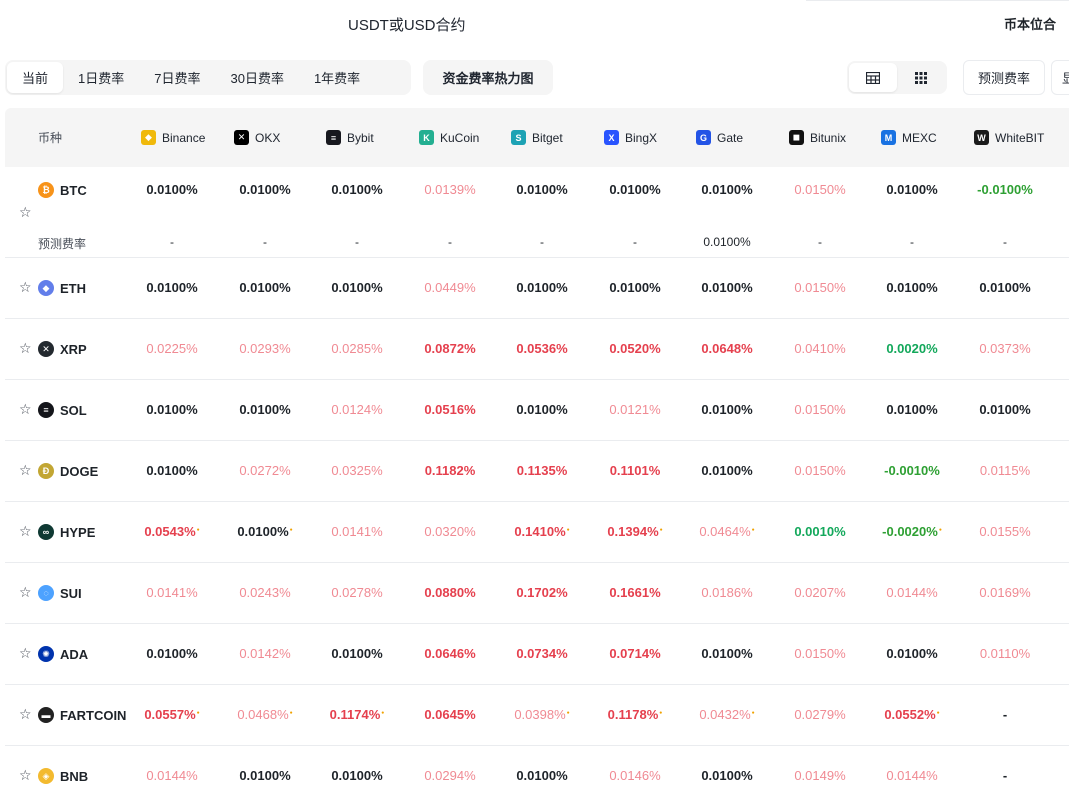 Image resolution: width=1069 pixels, height=805 pixels. What do you see at coordinates (60, 593) in the screenshot?
I see `coin-cell: ◌ SUI` at bounding box center [60, 593].